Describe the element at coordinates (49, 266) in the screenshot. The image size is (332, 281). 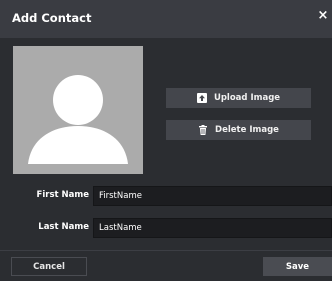
I see `cancel-button: Cancel` at that location.